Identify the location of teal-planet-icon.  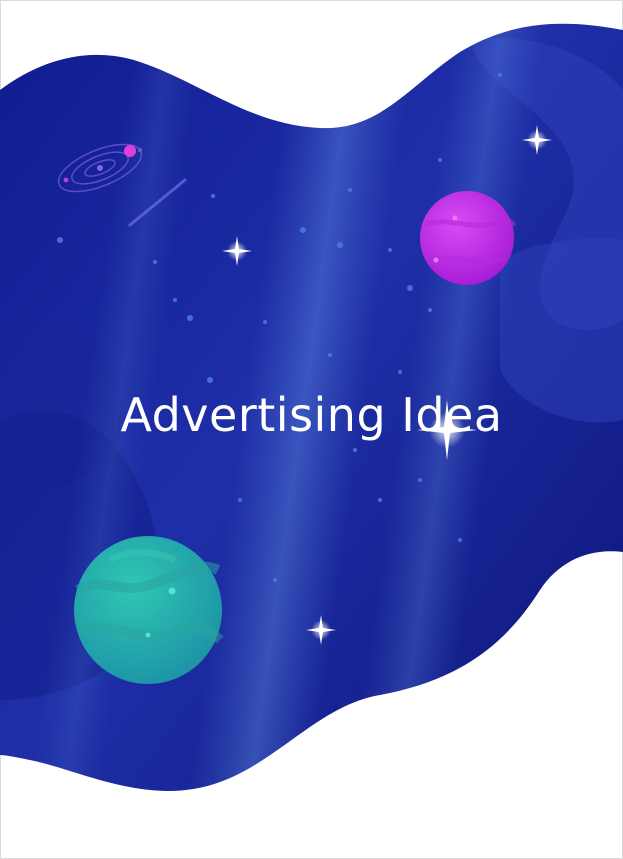
(149, 610).